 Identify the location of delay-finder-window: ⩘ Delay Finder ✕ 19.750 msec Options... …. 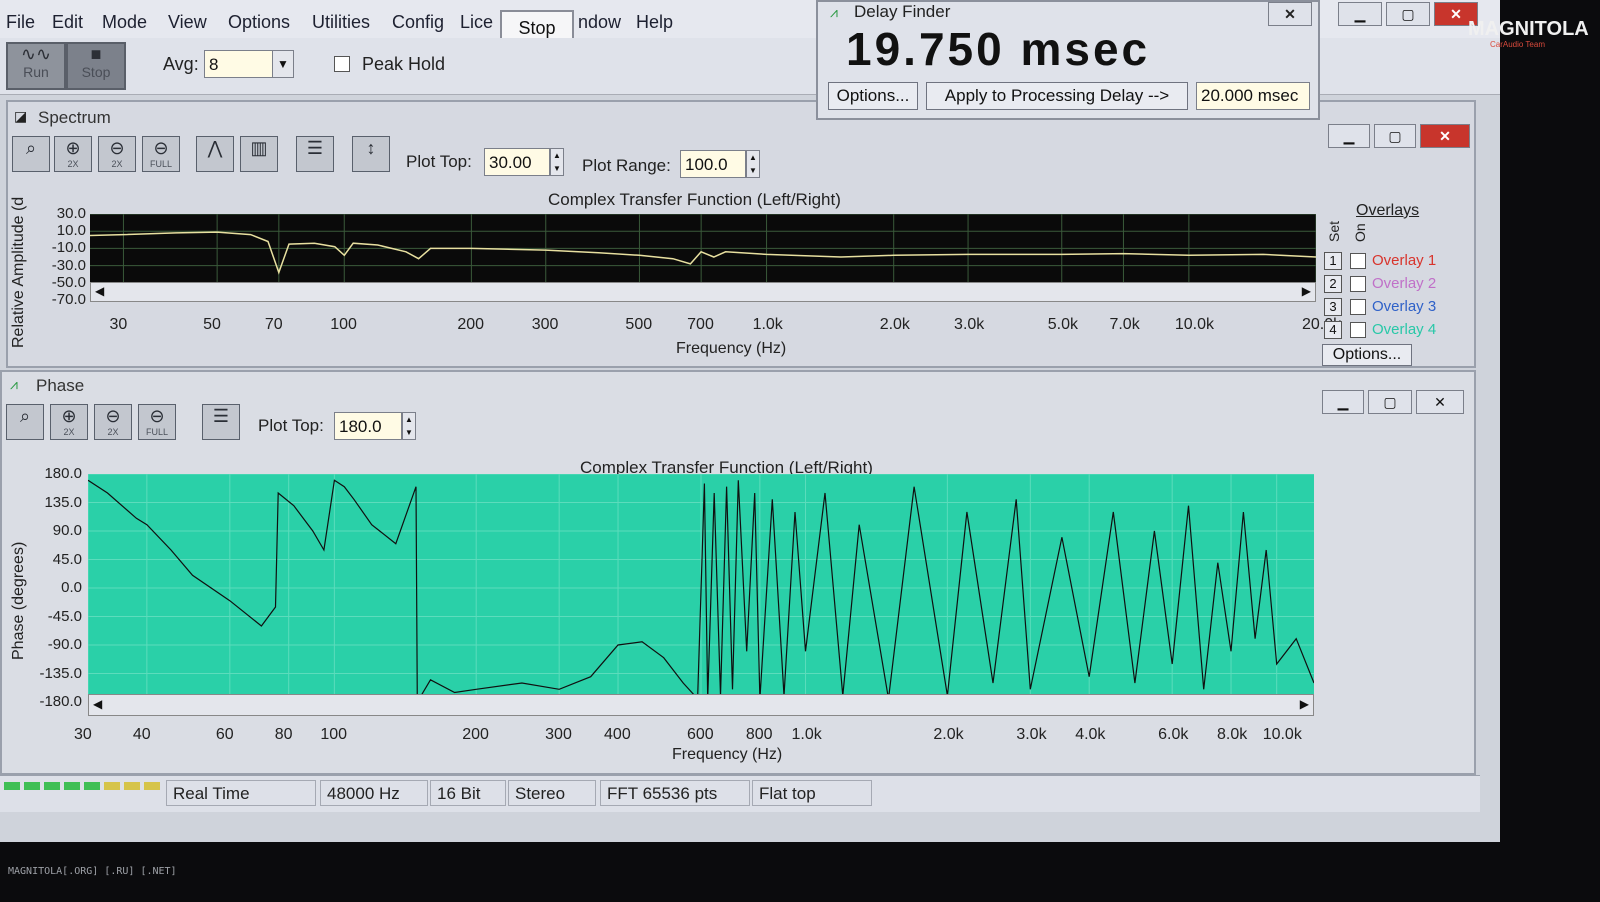
(1068, 60).